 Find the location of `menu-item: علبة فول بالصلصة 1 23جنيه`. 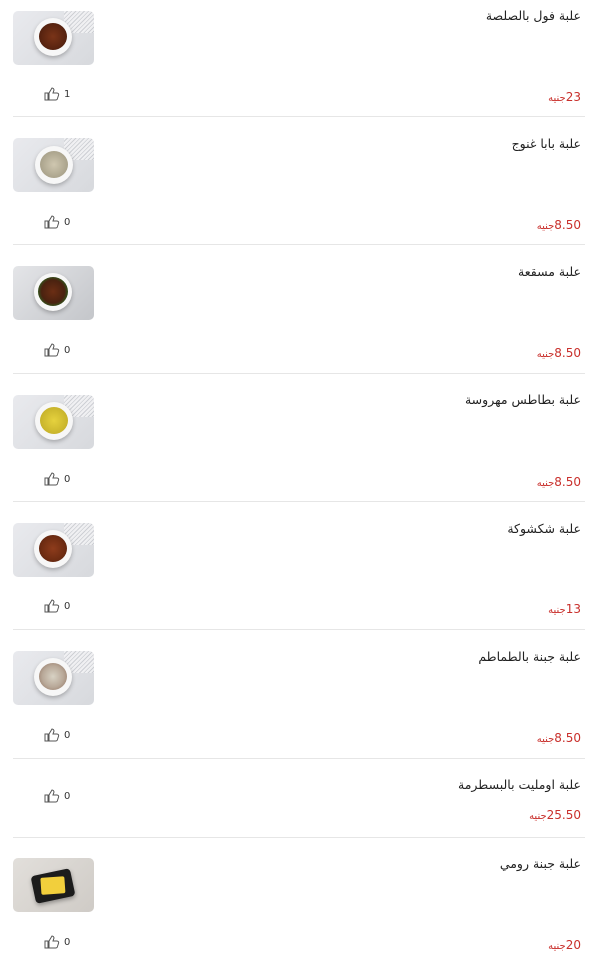

menu-item: علبة فول بالصلصة 1 23جنيه is located at coordinates (299, 58).